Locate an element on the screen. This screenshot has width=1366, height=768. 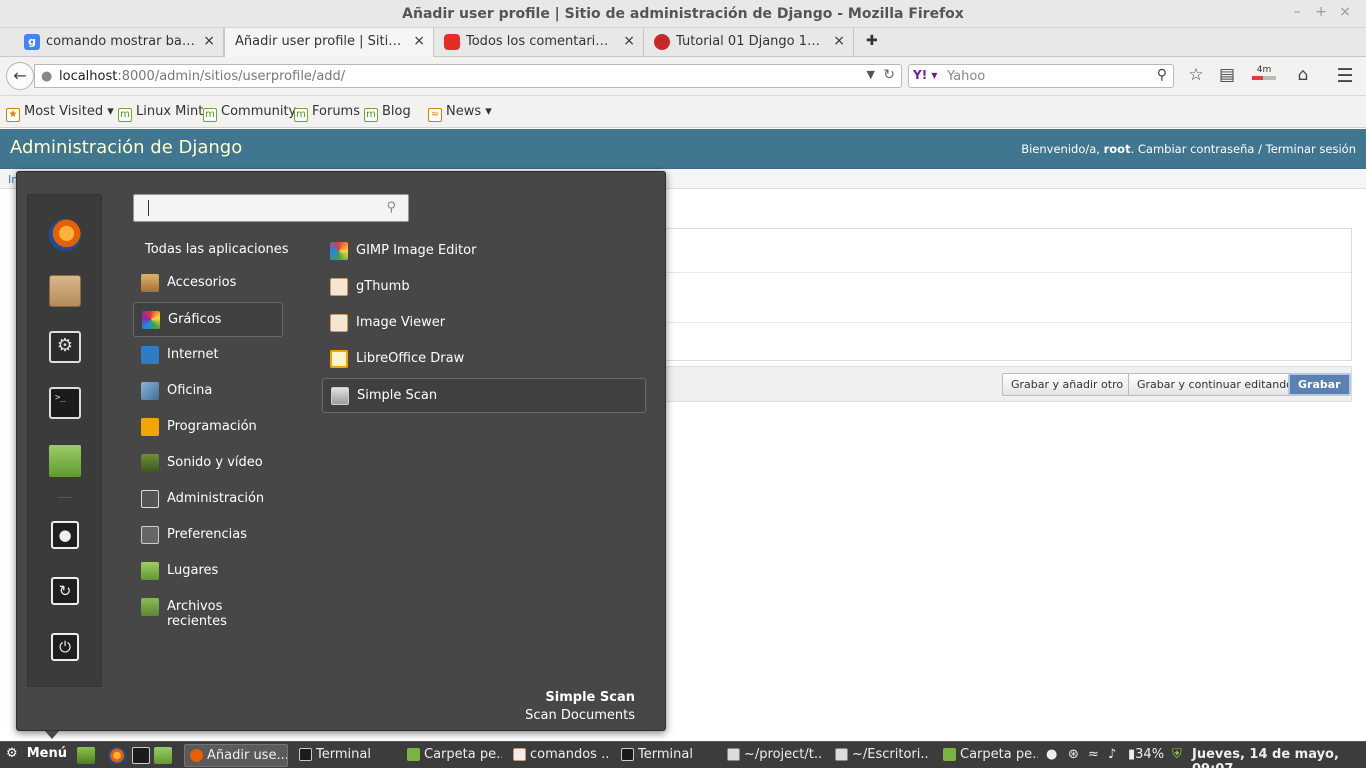
favorites-panel: ⚙ >_ ● ↻ ⏻ is located at coordinates (64, 440).